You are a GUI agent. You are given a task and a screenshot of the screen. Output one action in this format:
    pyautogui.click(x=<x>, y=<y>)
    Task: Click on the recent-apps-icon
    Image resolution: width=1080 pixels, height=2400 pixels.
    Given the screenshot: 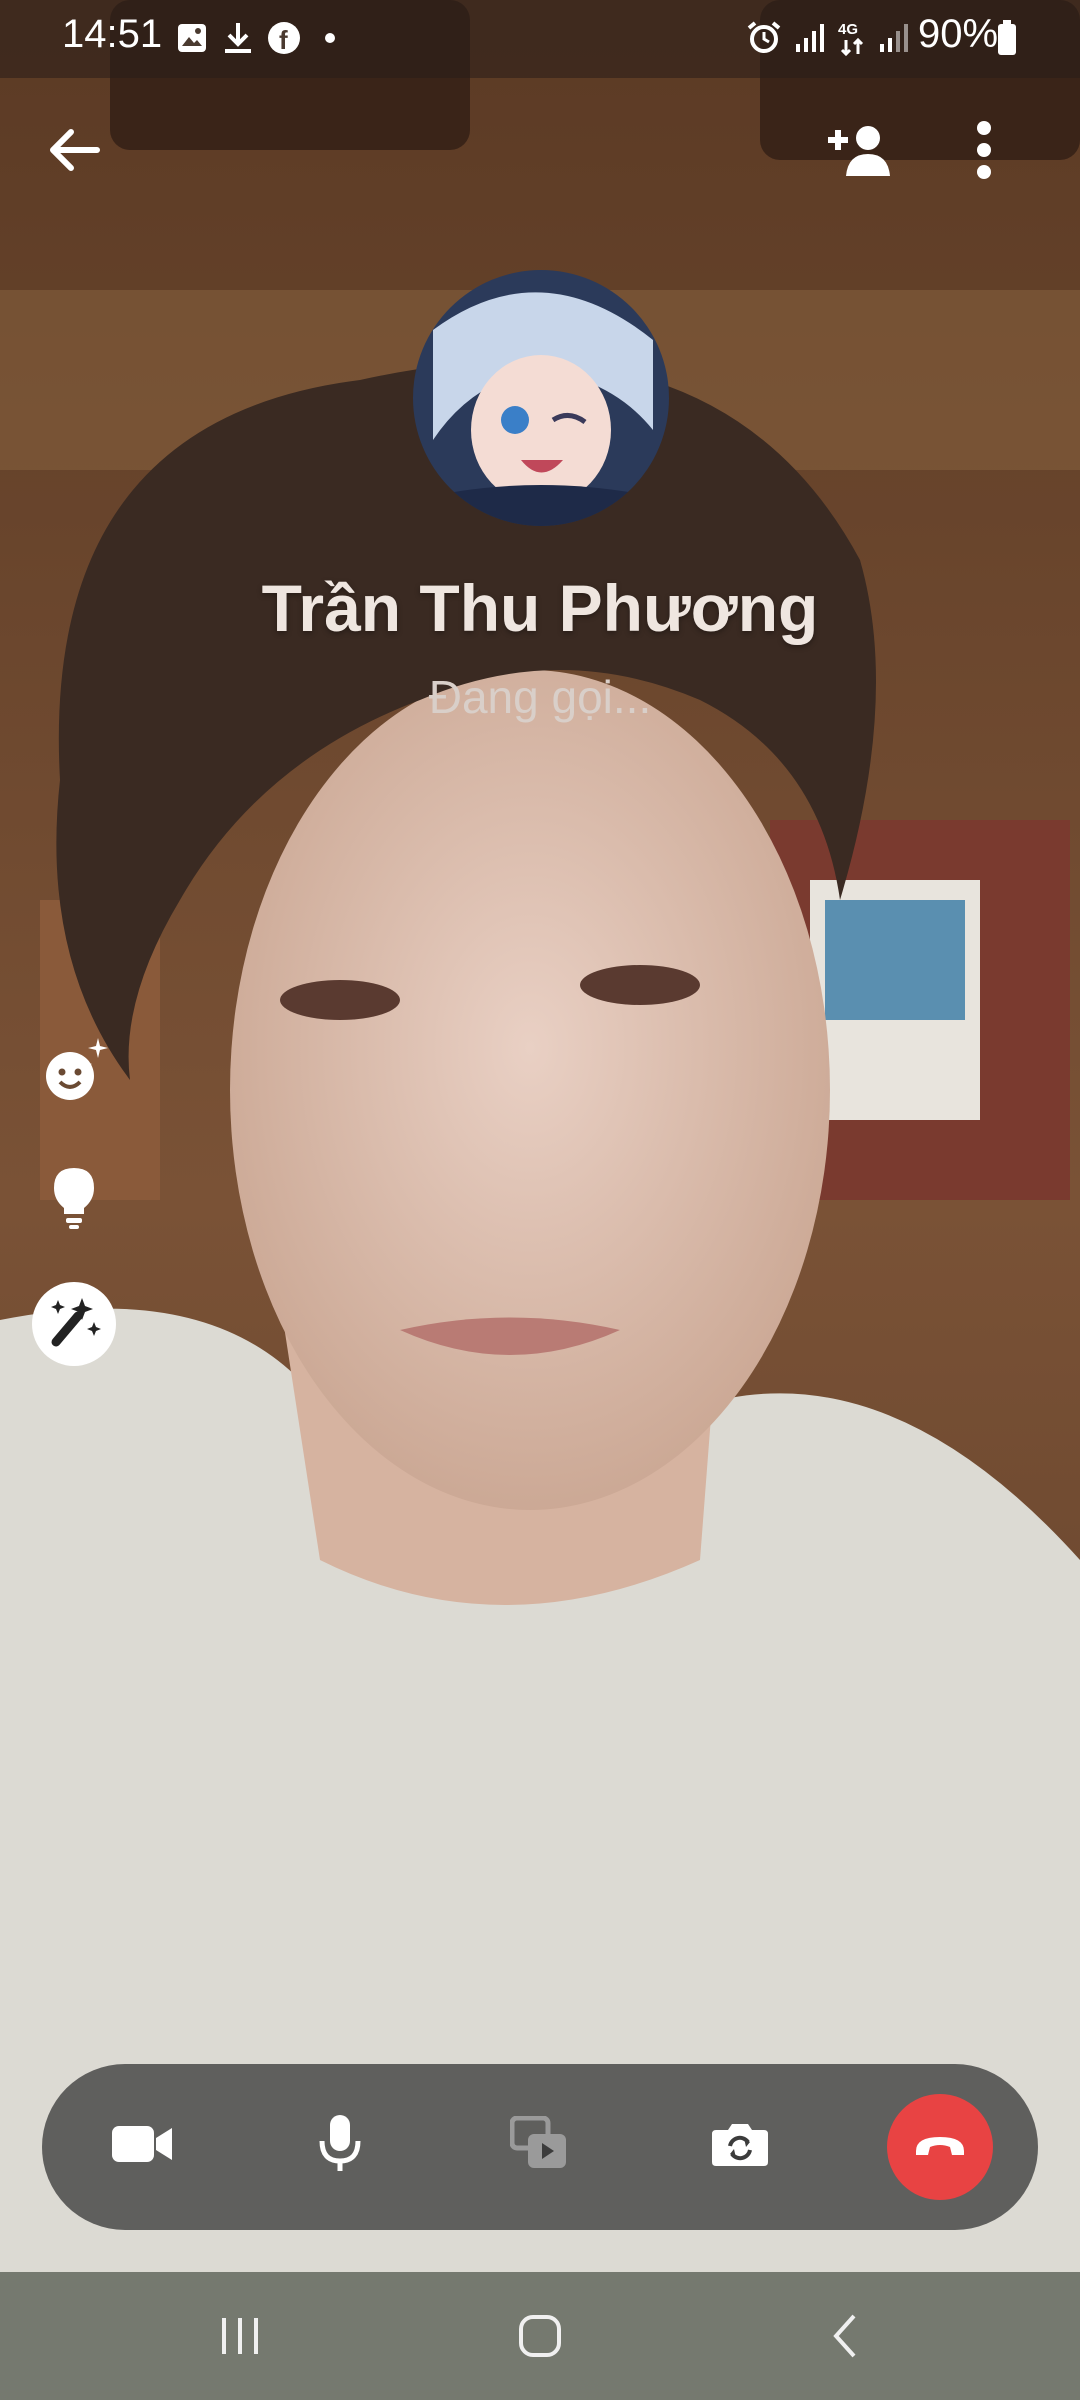 What is the action you would take?
    pyautogui.click(x=240, y=2338)
    